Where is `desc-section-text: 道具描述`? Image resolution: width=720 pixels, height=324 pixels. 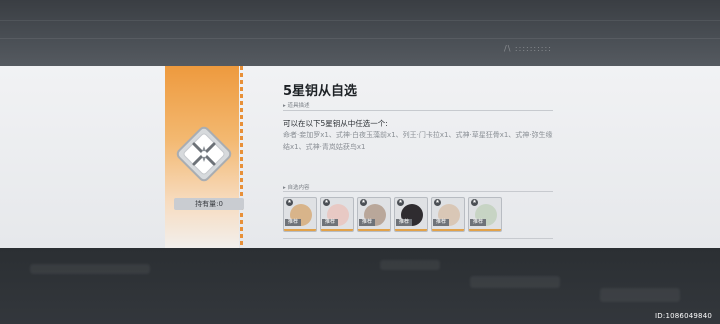
desc-section-text: 道具描述 is located at coordinates (298, 106).